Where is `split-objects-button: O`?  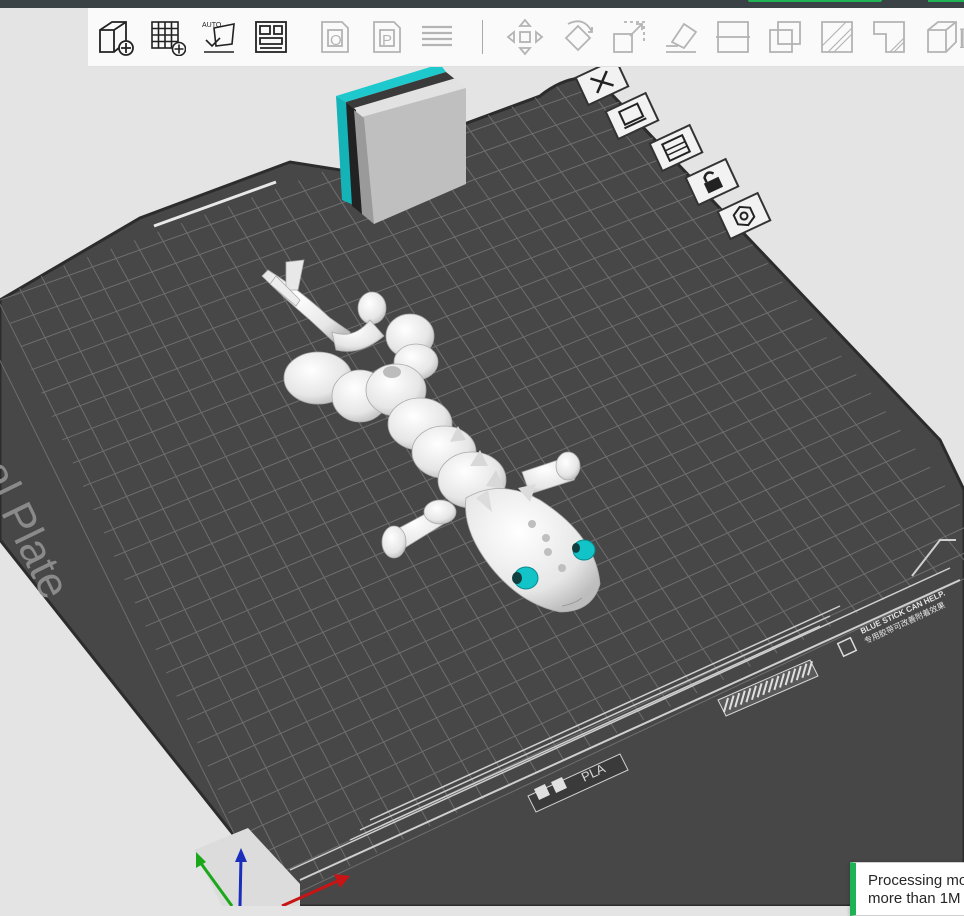 split-objects-button: O is located at coordinates (335, 37).